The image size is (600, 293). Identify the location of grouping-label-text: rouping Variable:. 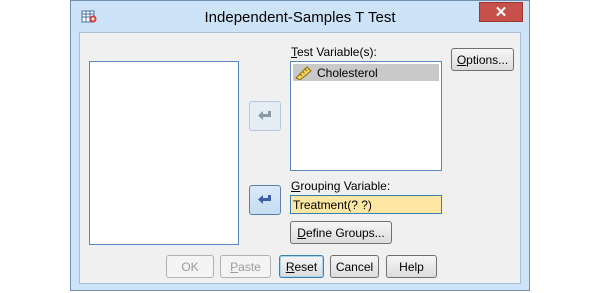
(345, 186).